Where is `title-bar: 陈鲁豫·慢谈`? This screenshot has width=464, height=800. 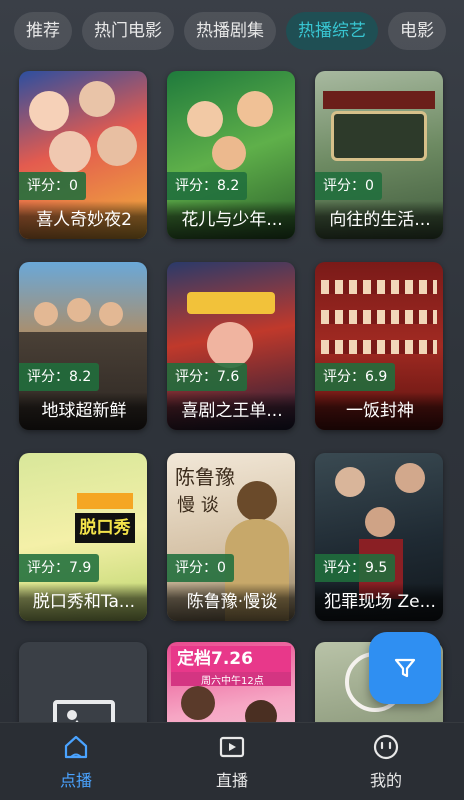 title-bar: 陈鲁豫·慢谈 is located at coordinates (231, 602).